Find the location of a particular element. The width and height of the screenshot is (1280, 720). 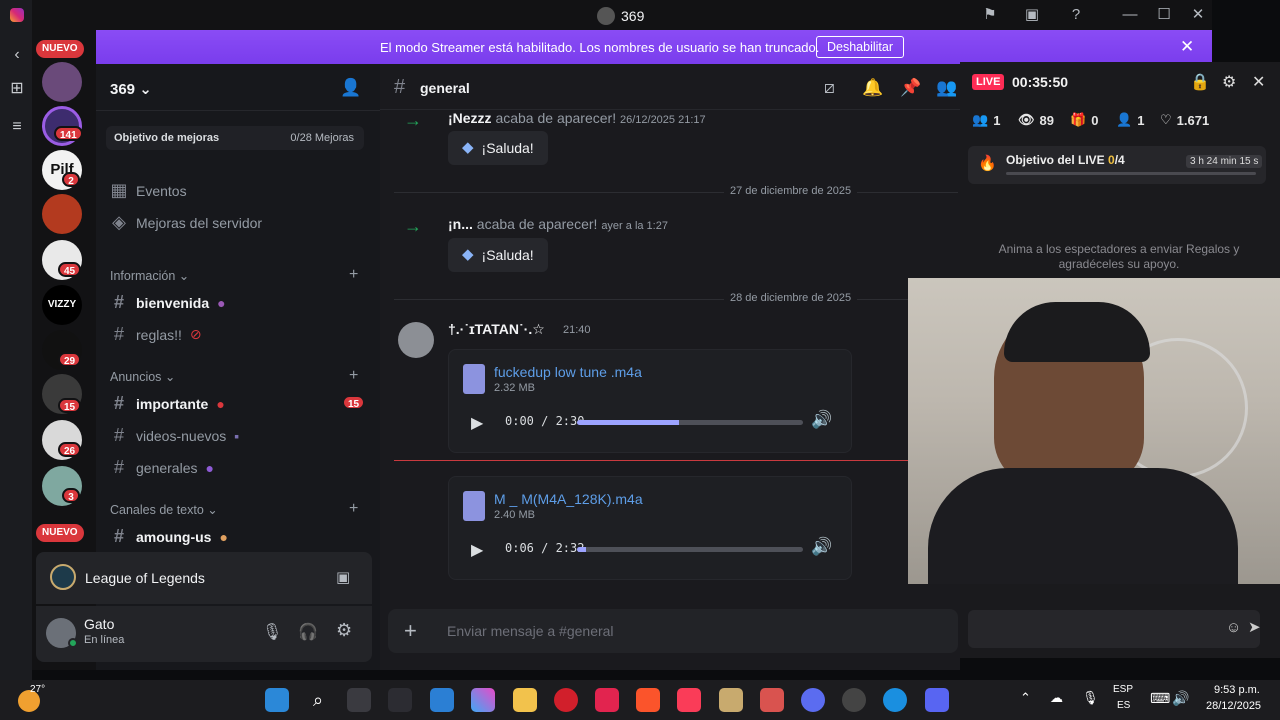

bell-icon: 🔔 is located at coordinates (872, 88).